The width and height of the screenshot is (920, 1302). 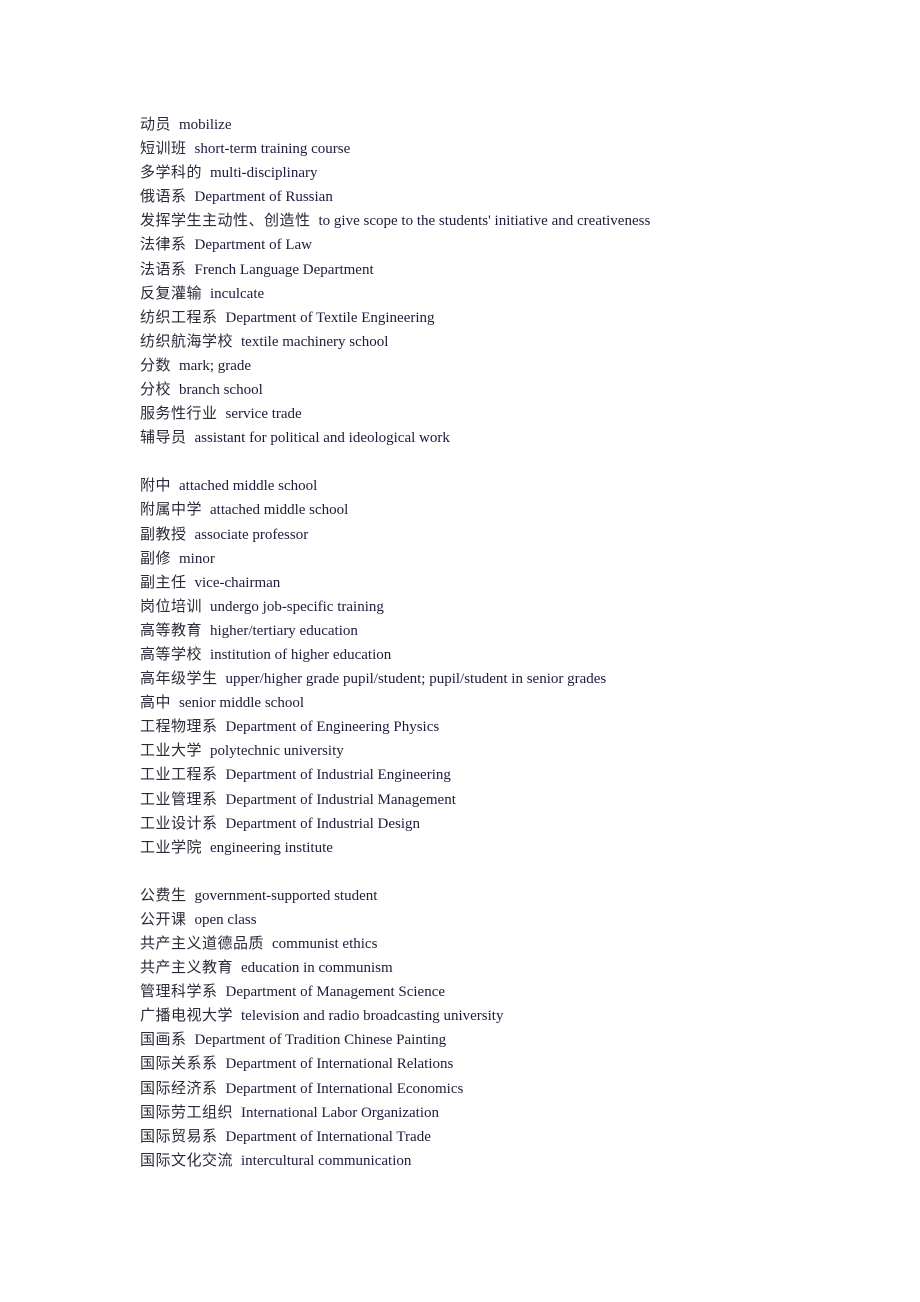 I want to click on glossary-entry: 分校 branch school, so click(x=395, y=389).